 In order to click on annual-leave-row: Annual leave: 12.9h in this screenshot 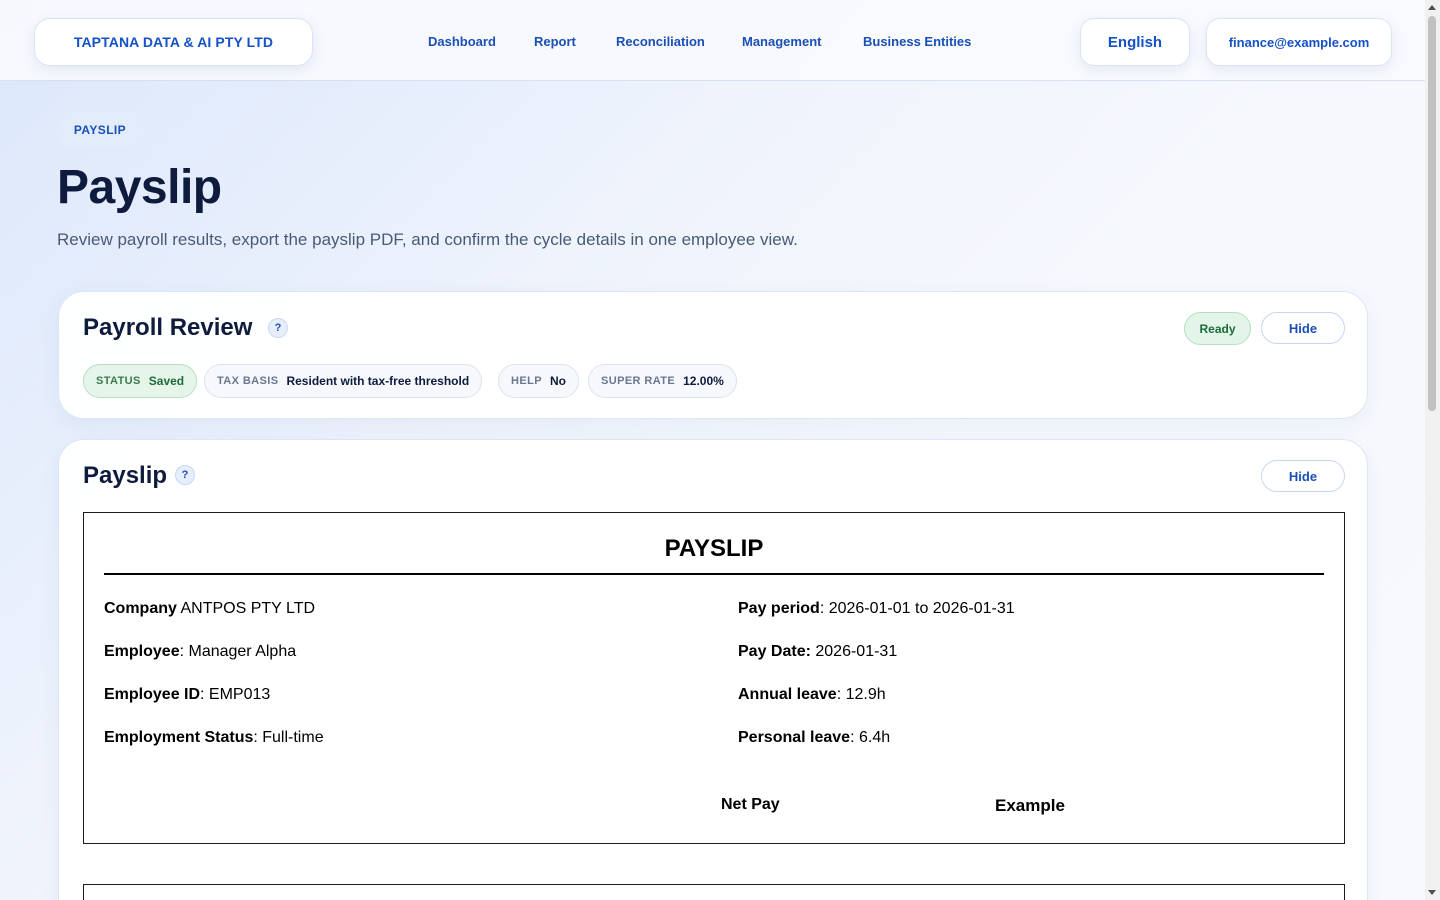, I will do `click(812, 695)`.